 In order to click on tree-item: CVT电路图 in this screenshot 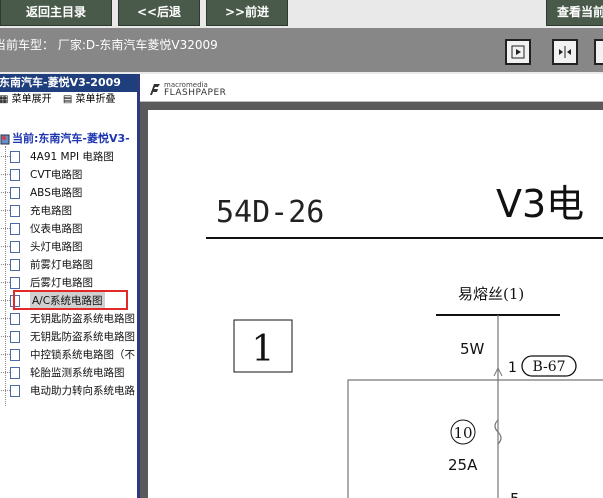, I will do `click(70, 175)`.